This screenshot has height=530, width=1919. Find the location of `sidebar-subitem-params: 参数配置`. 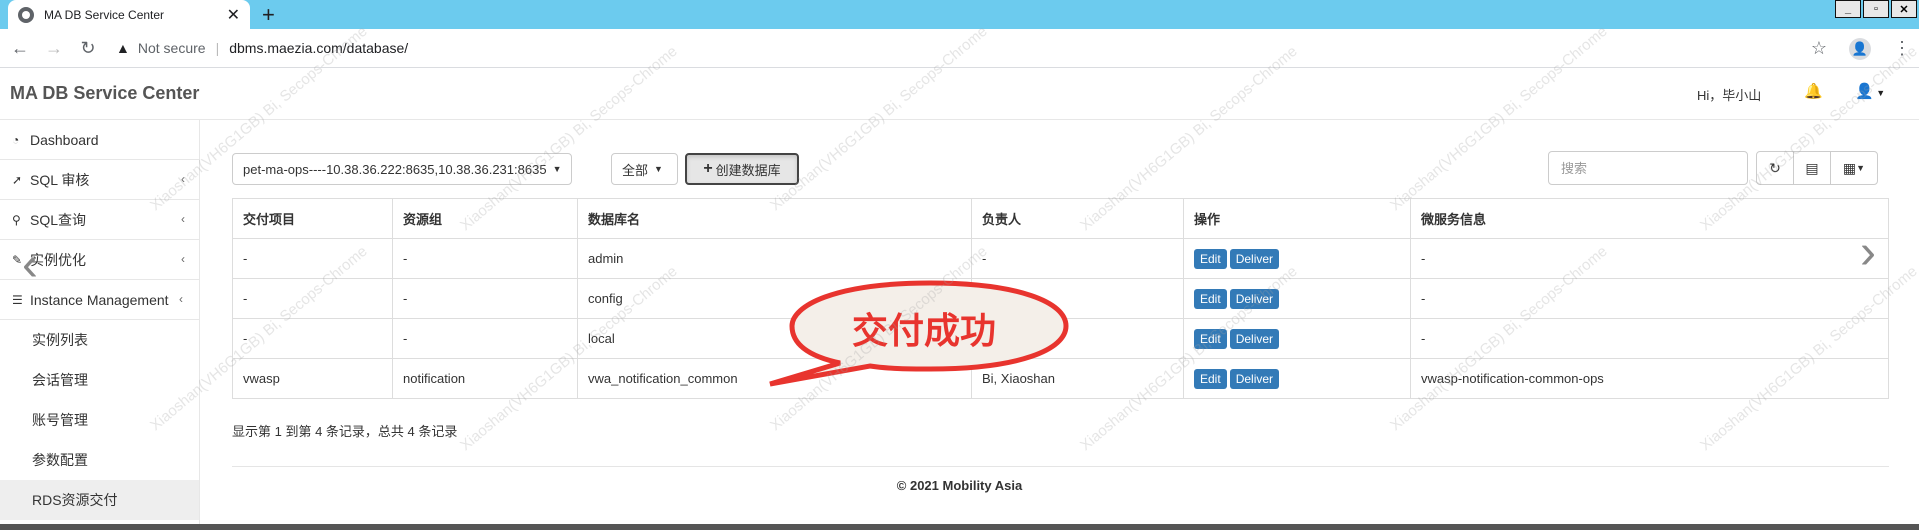

sidebar-subitem-params: 参数配置 is located at coordinates (99, 460).